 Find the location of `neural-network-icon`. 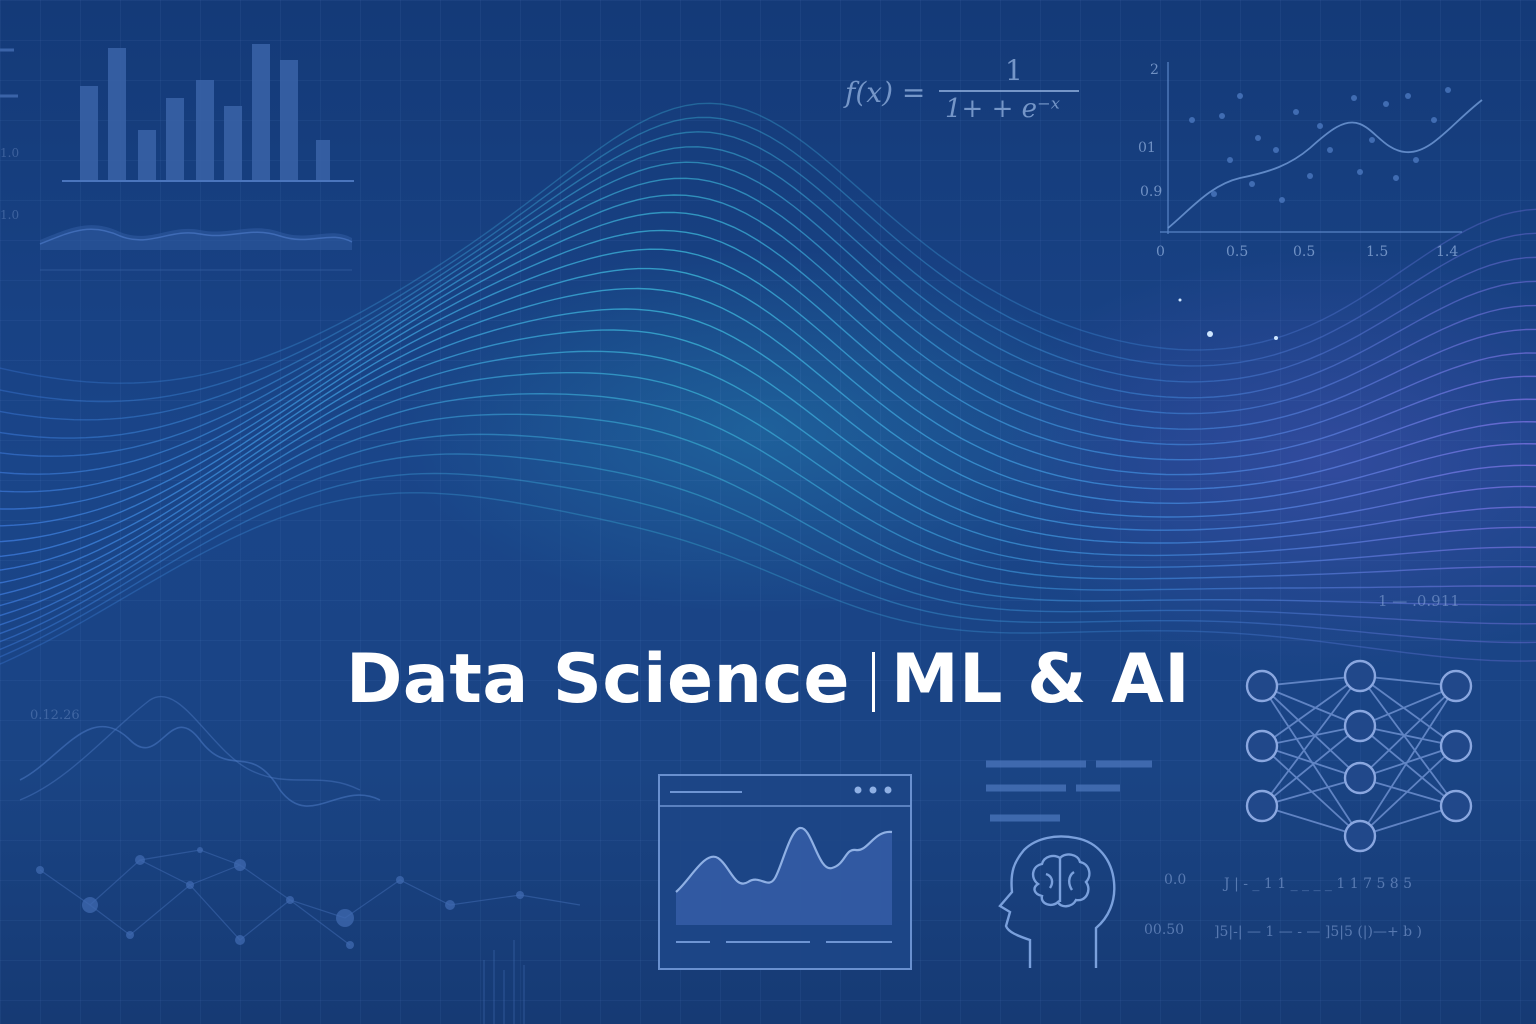

neural-network-icon is located at coordinates (1359, 756).